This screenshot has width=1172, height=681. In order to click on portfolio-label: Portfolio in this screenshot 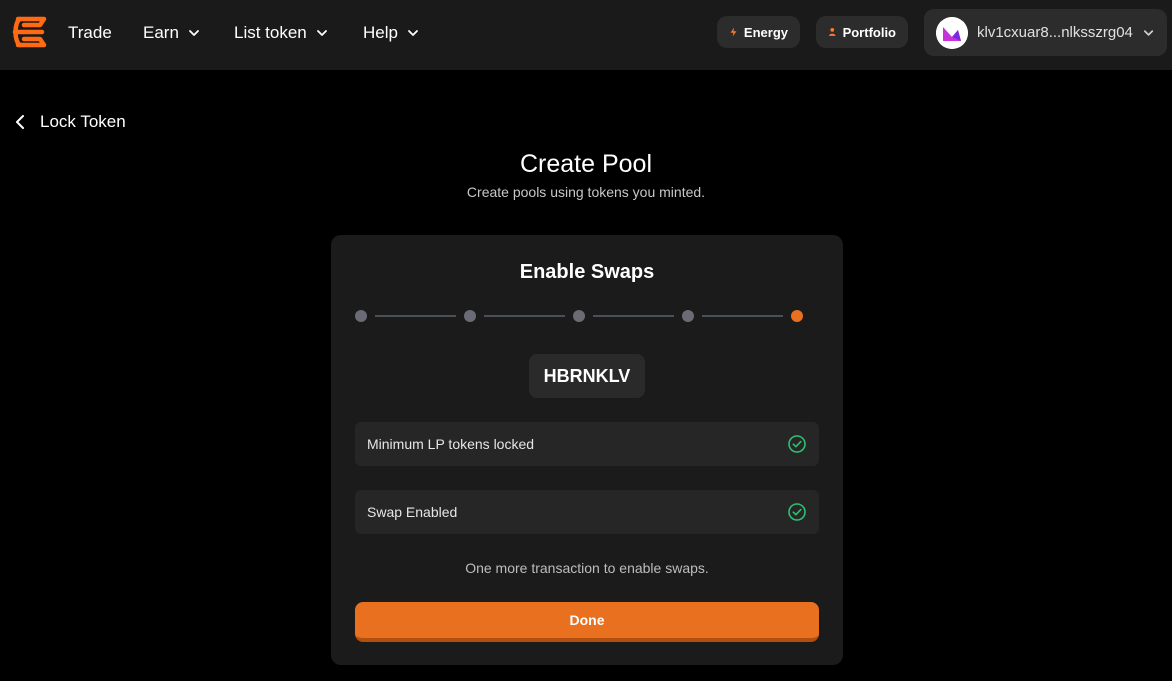, I will do `click(869, 32)`.